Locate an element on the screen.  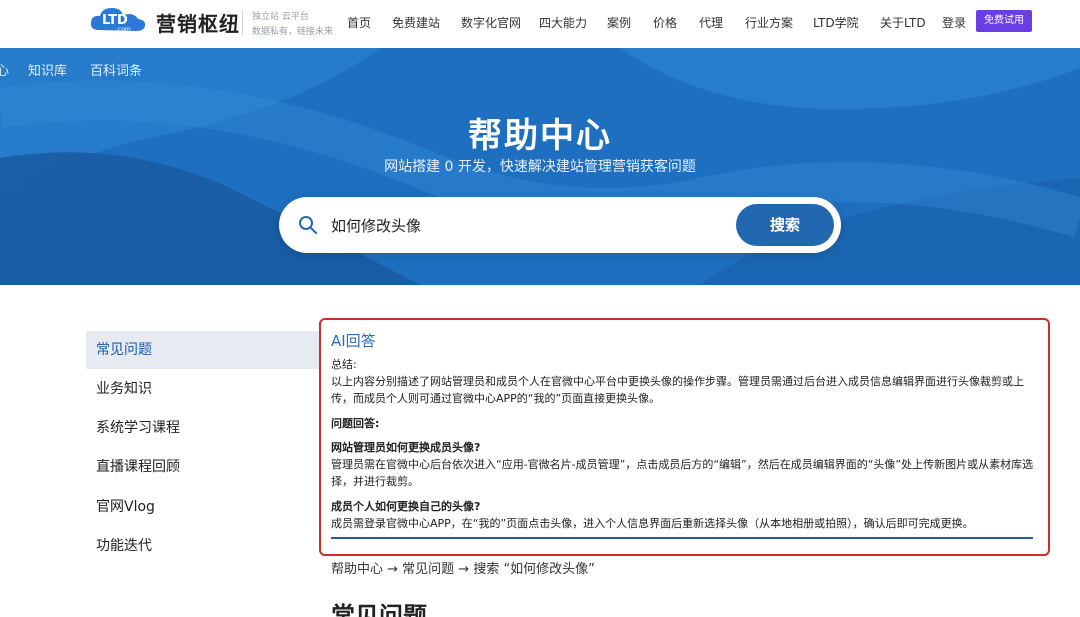
sidebar-item-courses: 系统学习课程 is located at coordinates (203, 428).